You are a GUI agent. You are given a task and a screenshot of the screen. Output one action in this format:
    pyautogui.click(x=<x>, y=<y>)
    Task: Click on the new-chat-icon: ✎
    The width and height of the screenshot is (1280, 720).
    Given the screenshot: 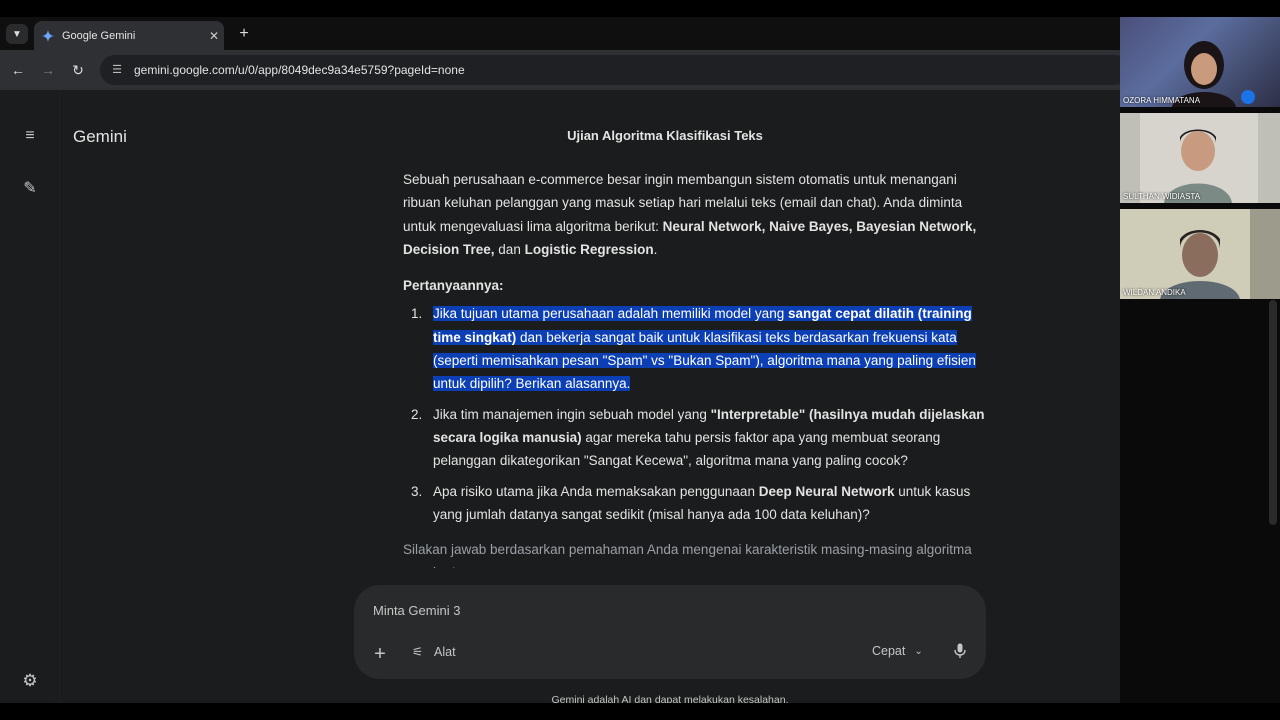 What is the action you would take?
    pyautogui.click(x=30, y=189)
    